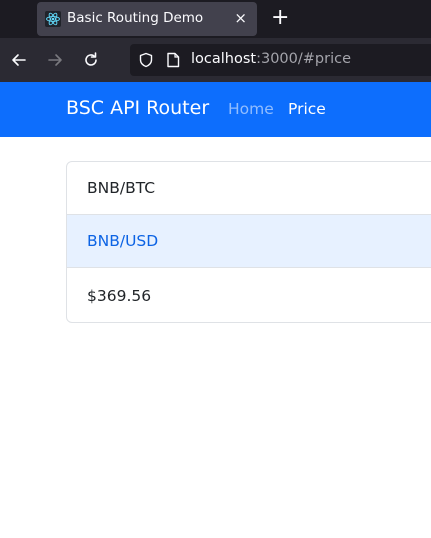 This screenshot has width=431, height=538. I want to click on browser-tab-strip: Basic Routing Demo × +, so click(215, 19).